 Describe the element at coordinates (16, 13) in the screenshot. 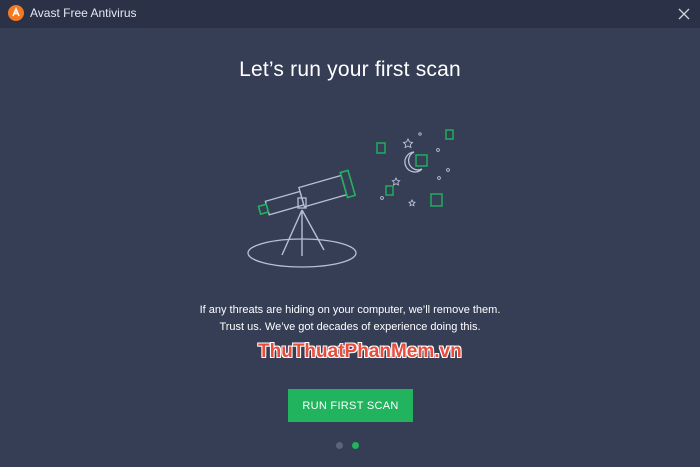

I see `avast-logo-icon` at that location.